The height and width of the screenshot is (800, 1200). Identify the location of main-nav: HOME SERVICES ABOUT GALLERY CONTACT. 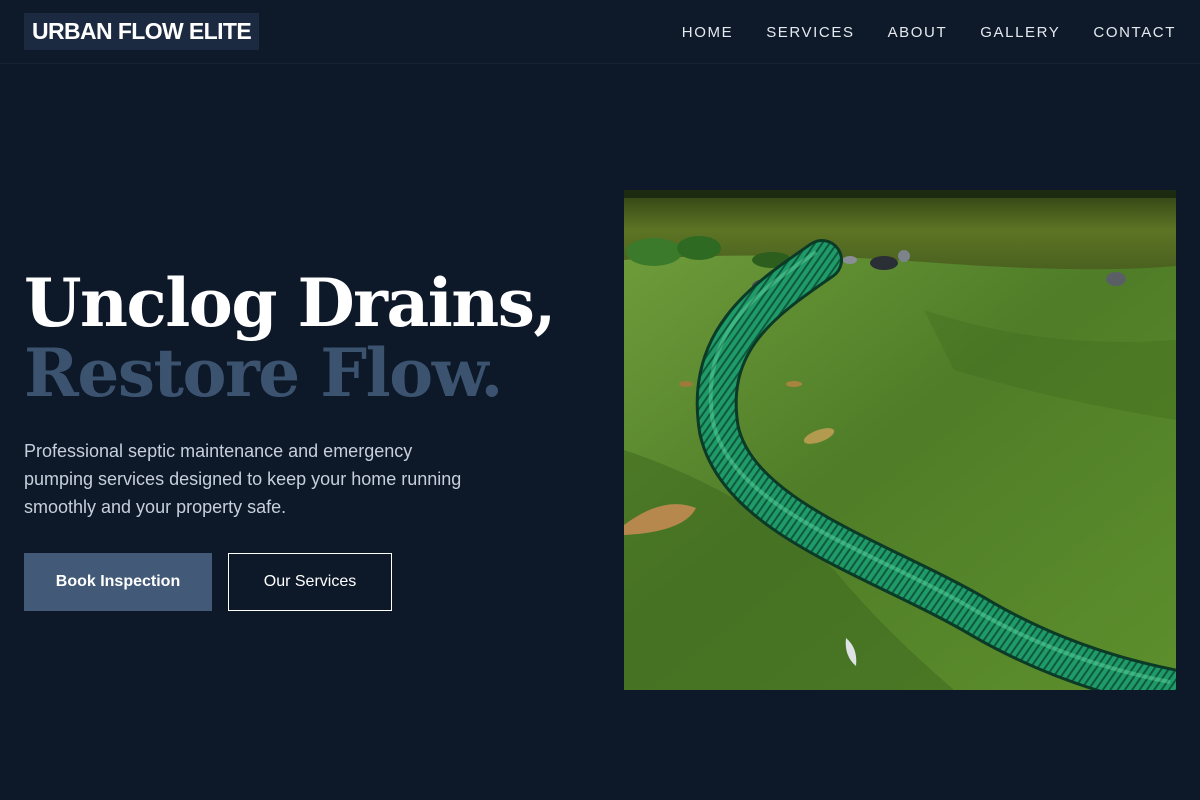
(929, 32).